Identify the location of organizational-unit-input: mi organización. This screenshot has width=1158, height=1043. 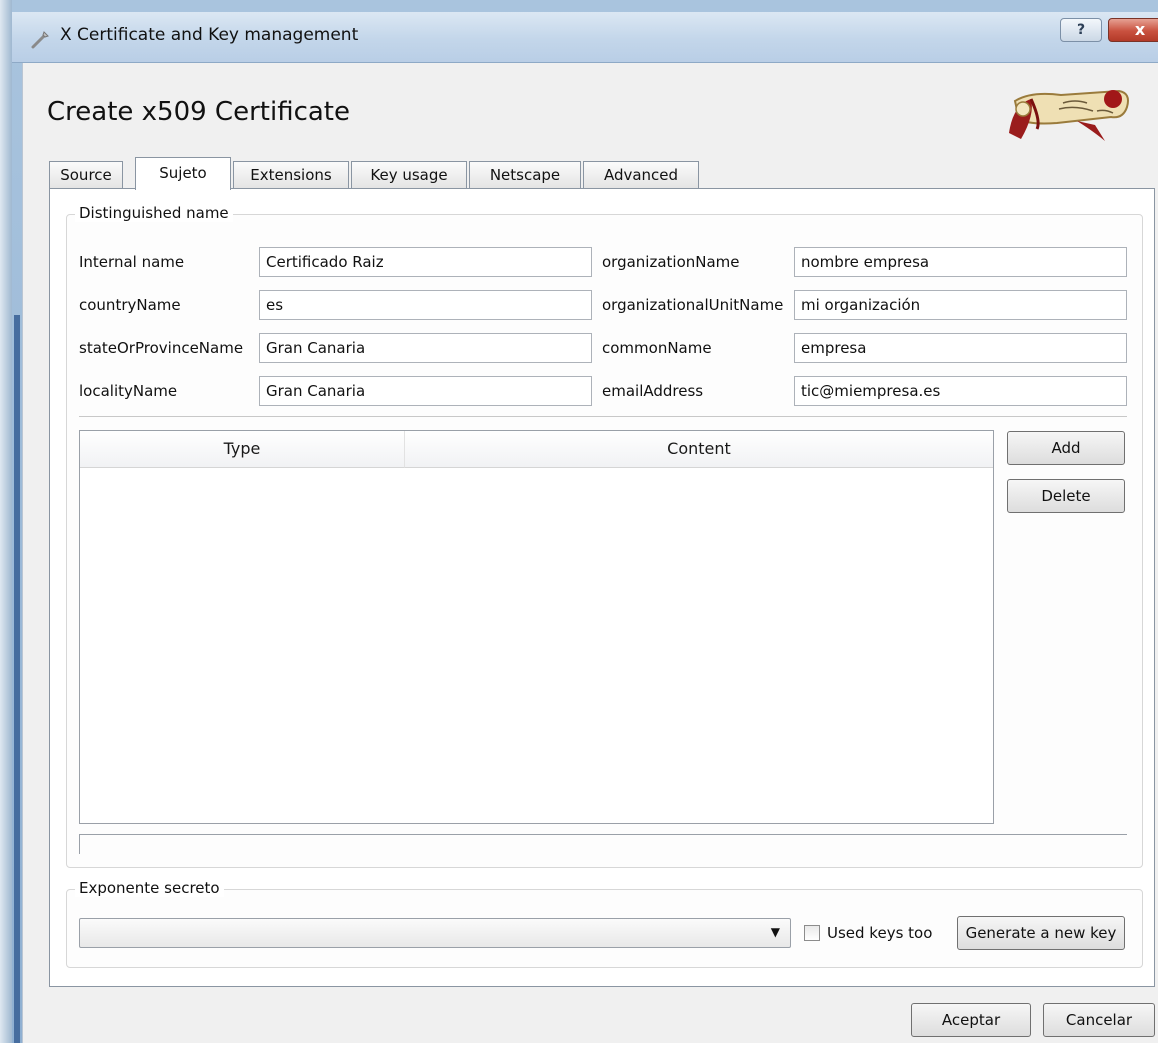
(960, 305).